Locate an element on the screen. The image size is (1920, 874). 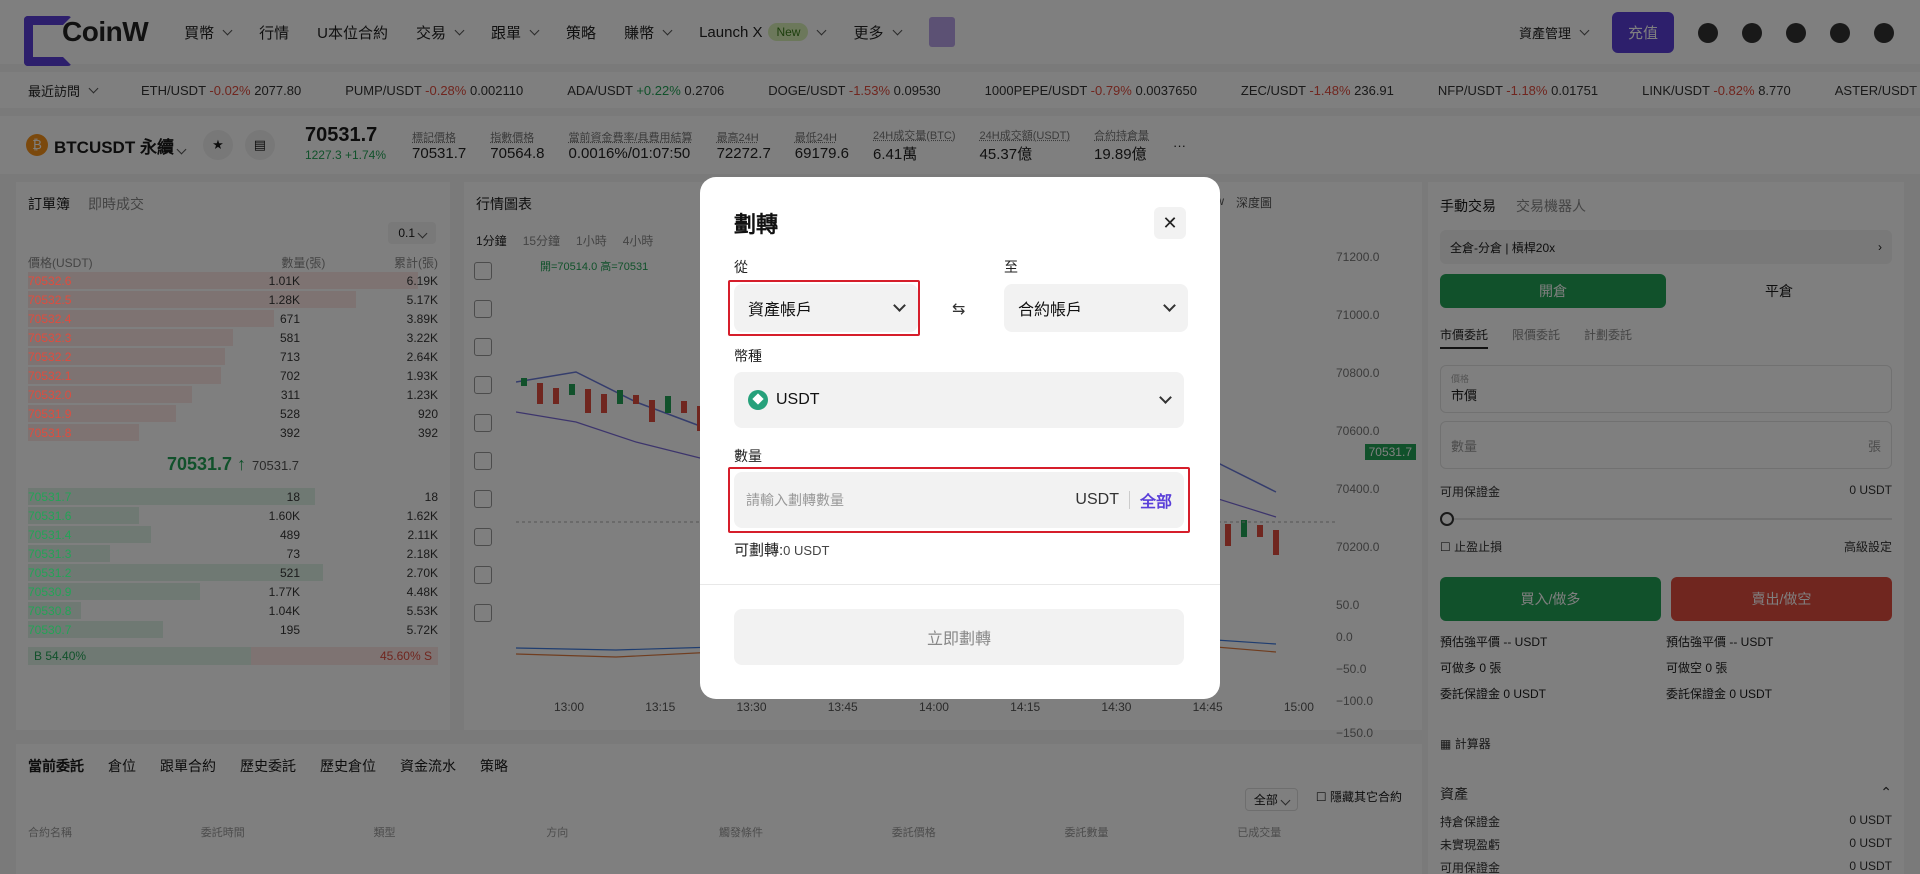
row-price: 70532.1 is located at coordinates (50, 375).